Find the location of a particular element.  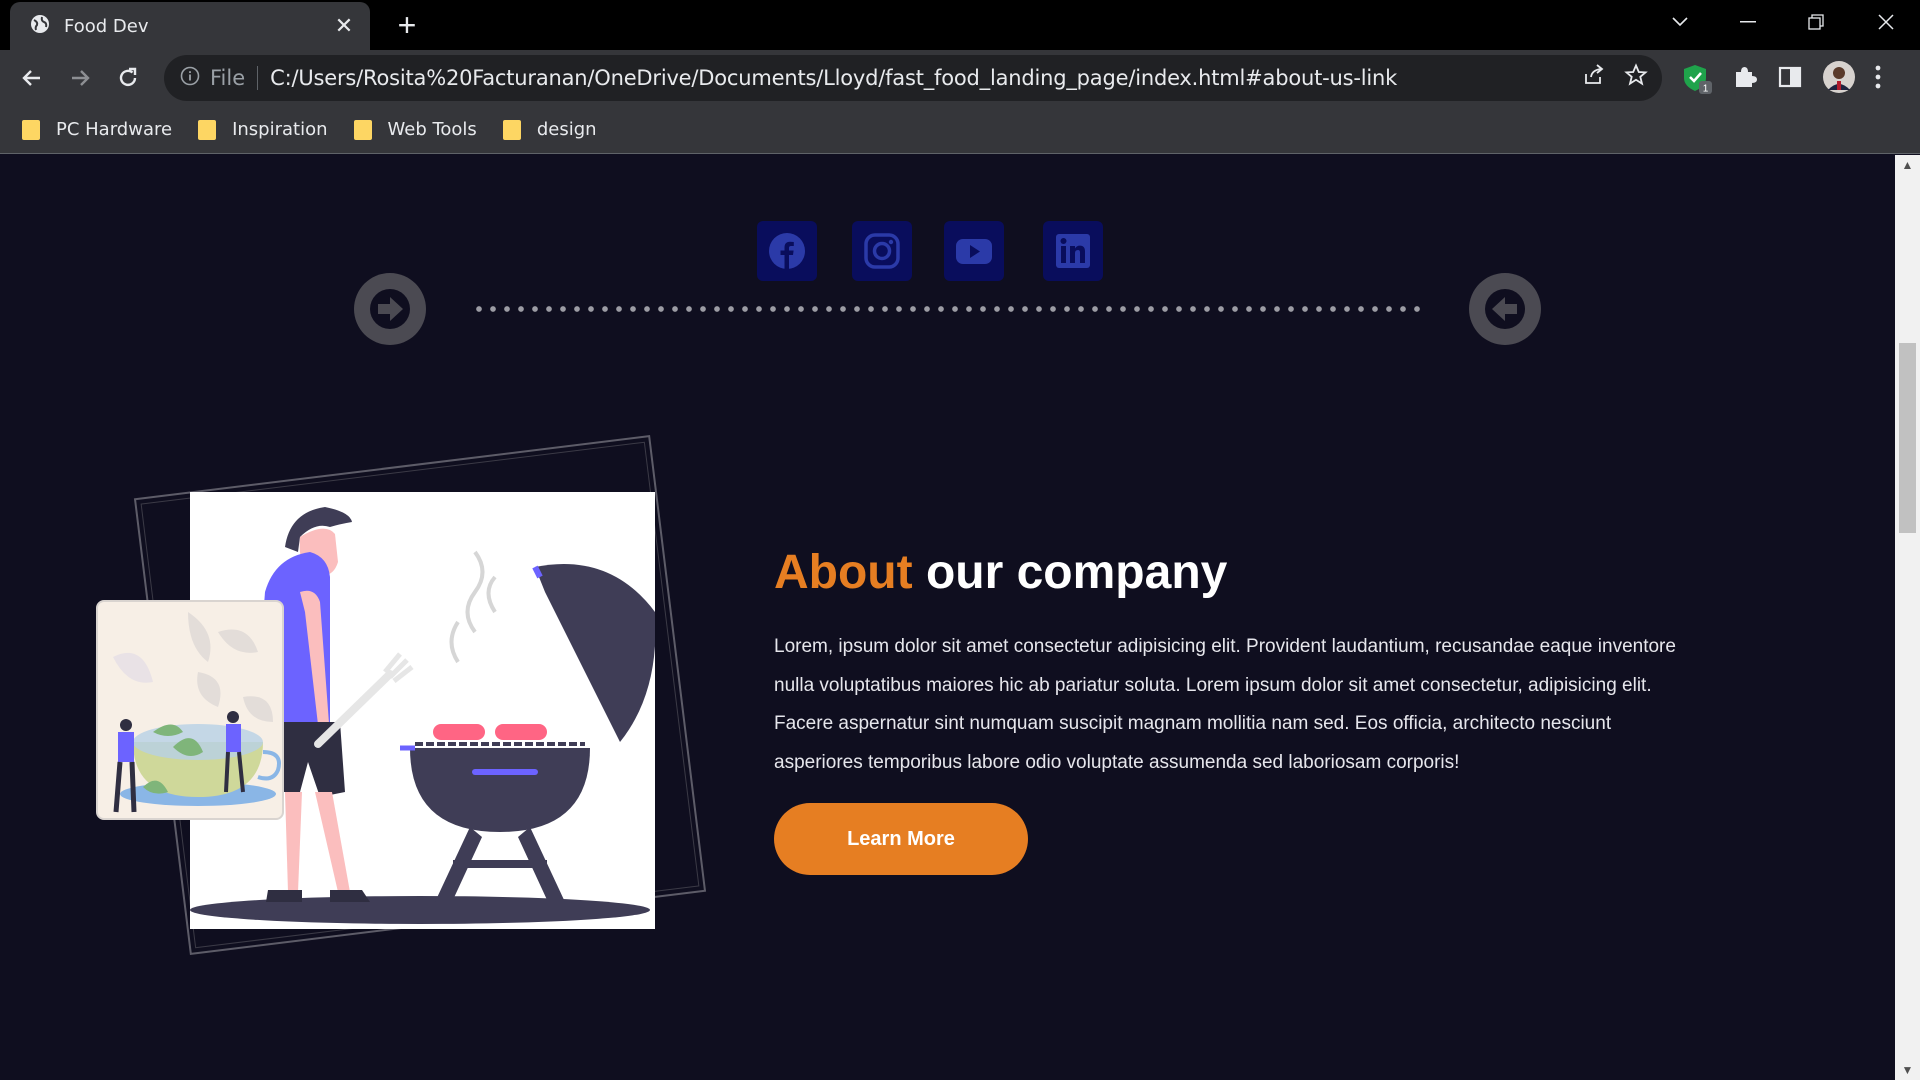

extension-badge: 1 is located at coordinates (1706, 89).